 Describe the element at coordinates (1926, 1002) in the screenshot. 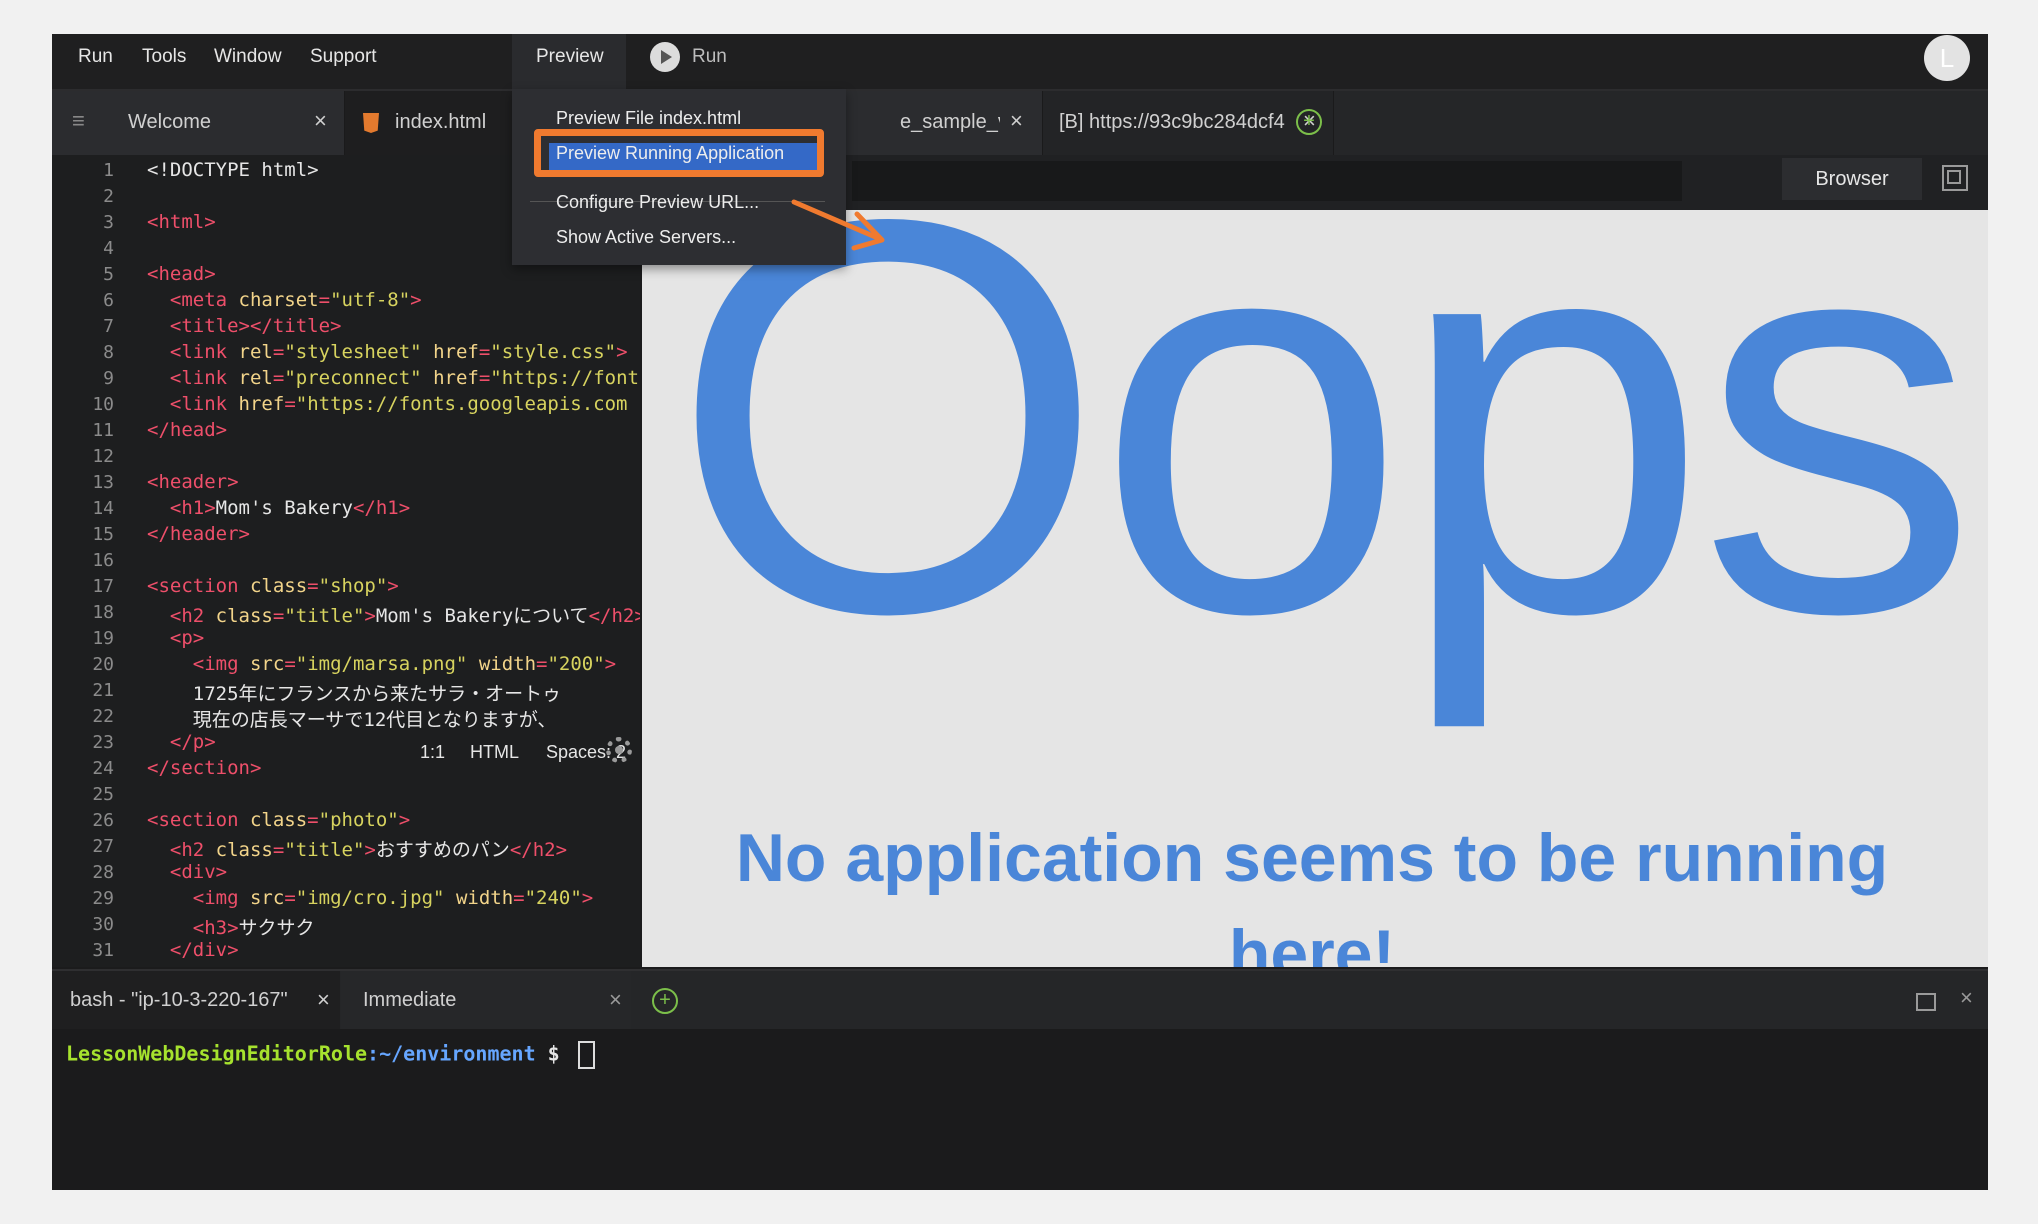

I see `maximize-icon` at that location.